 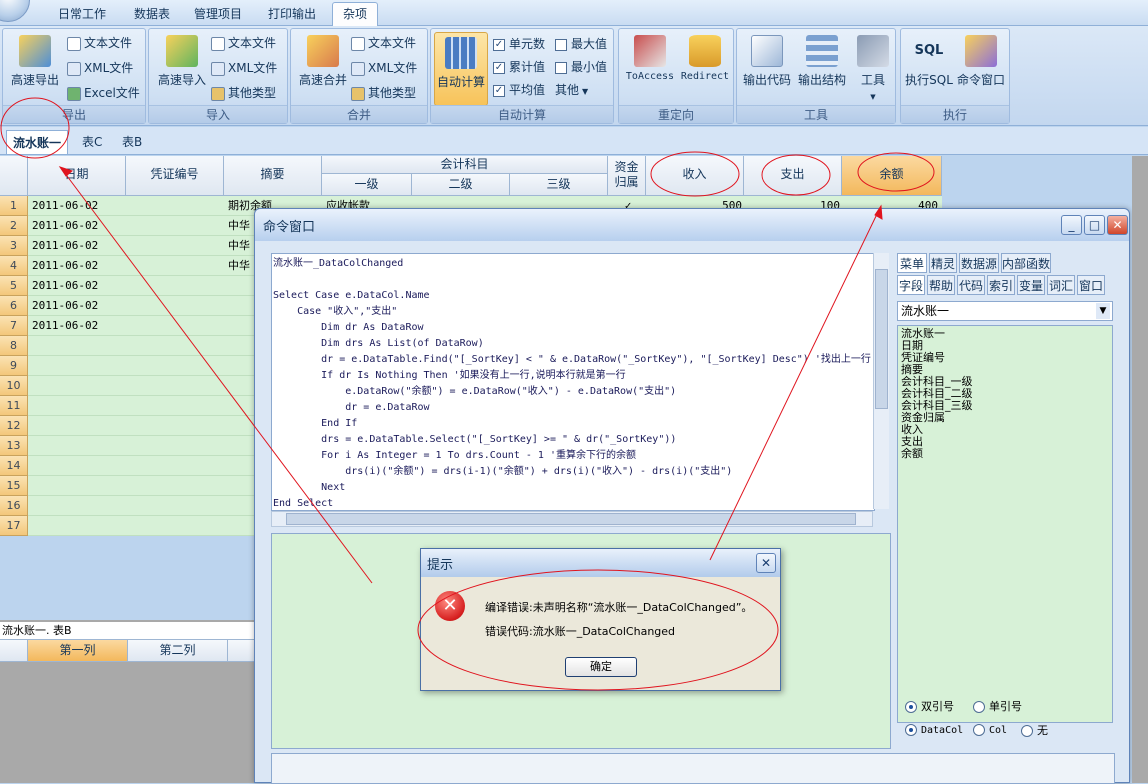 What do you see at coordinates (794, 386) in the screenshot?
I see `annotation-arrow-right` at bounding box center [794, 386].